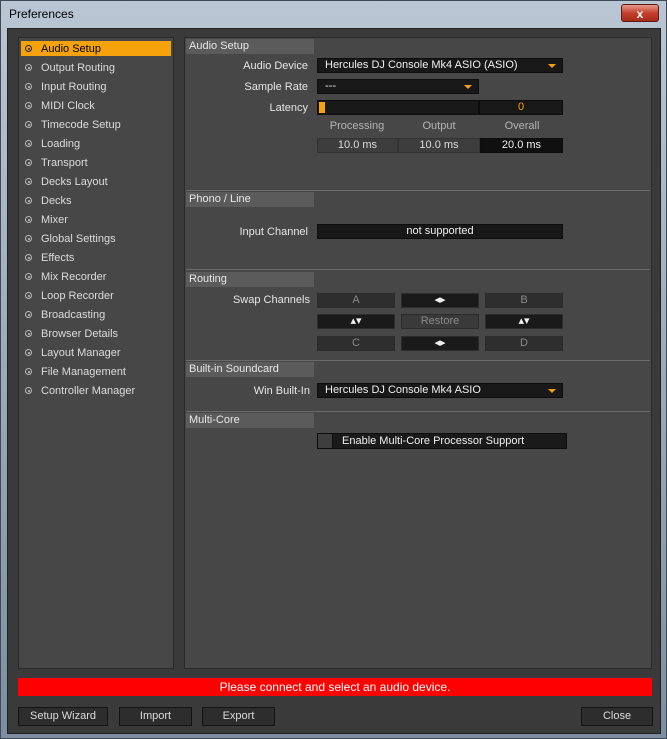  Describe the element at coordinates (521, 145) in the screenshot. I see `overall-value: 20.0 ms` at that location.